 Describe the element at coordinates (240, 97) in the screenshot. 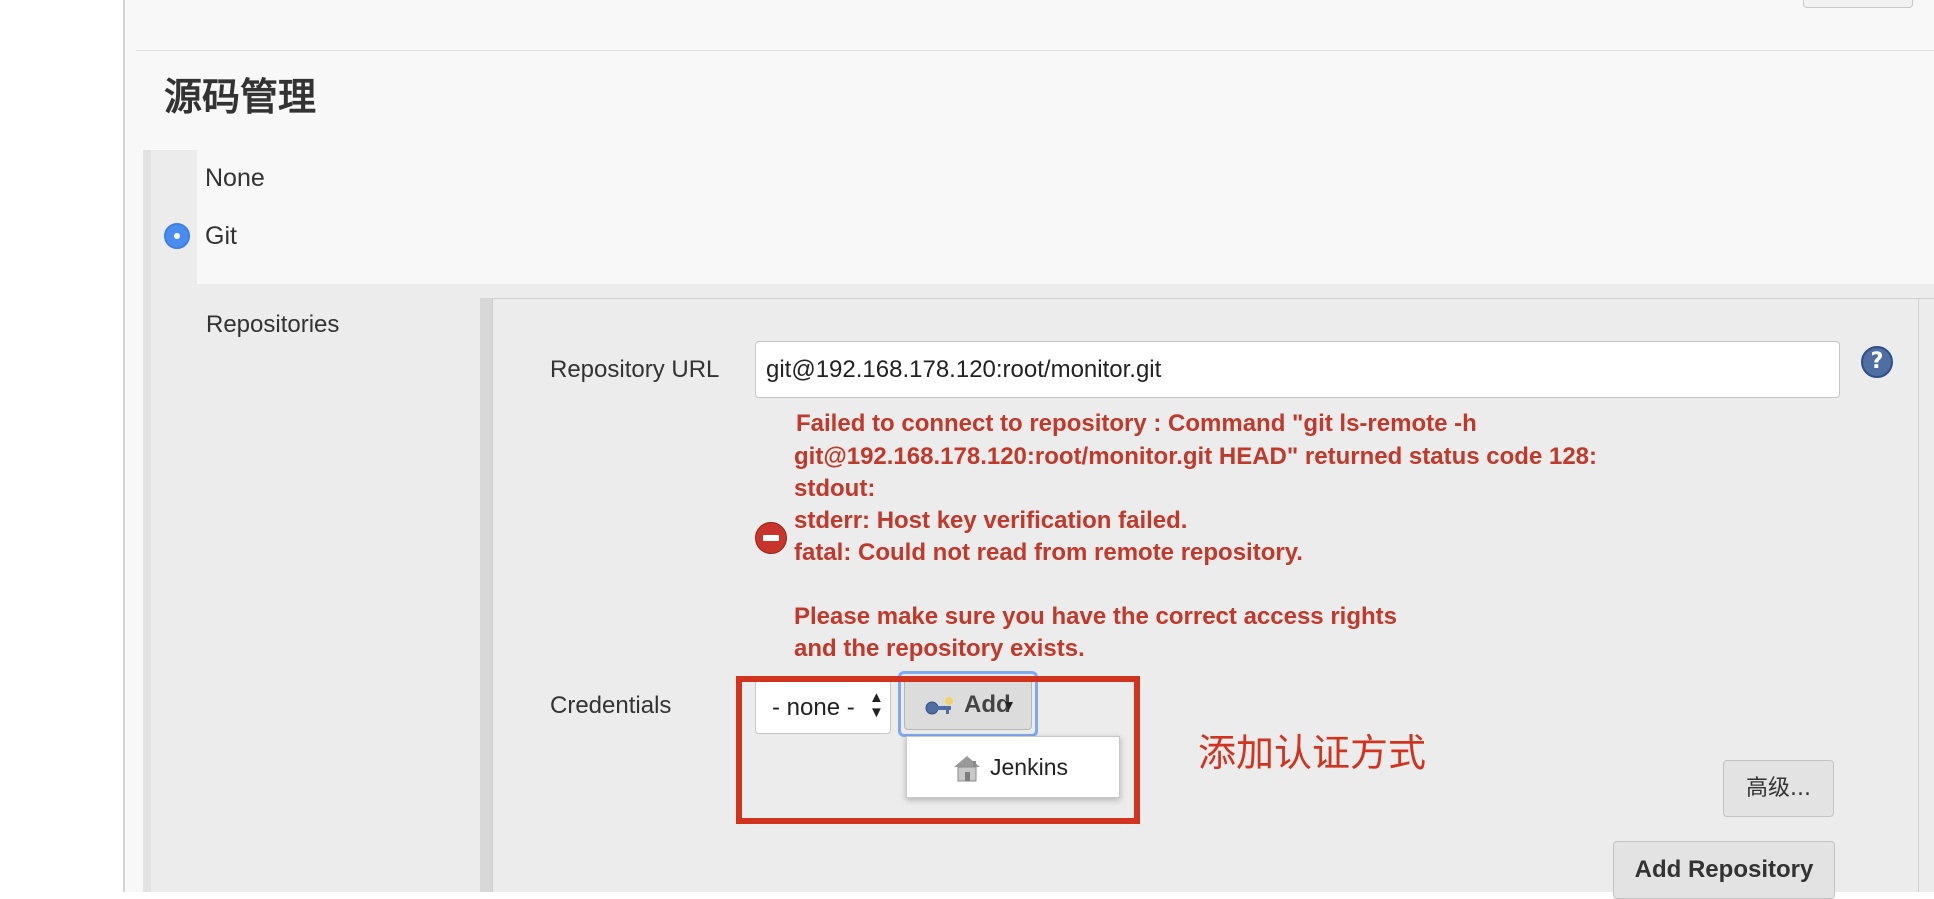

I see `section-title: 源码管理` at that location.